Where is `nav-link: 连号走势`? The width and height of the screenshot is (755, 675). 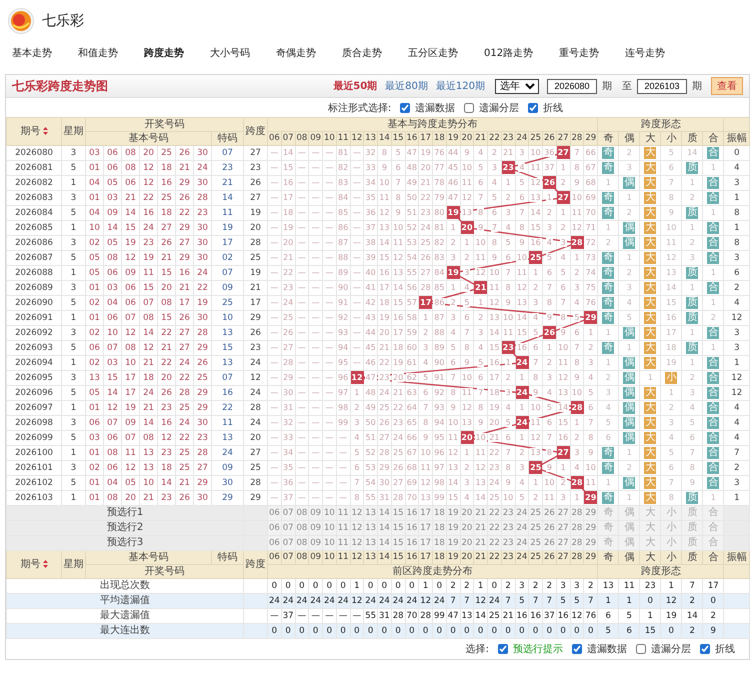
nav-link: 连号走势 is located at coordinates (645, 56).